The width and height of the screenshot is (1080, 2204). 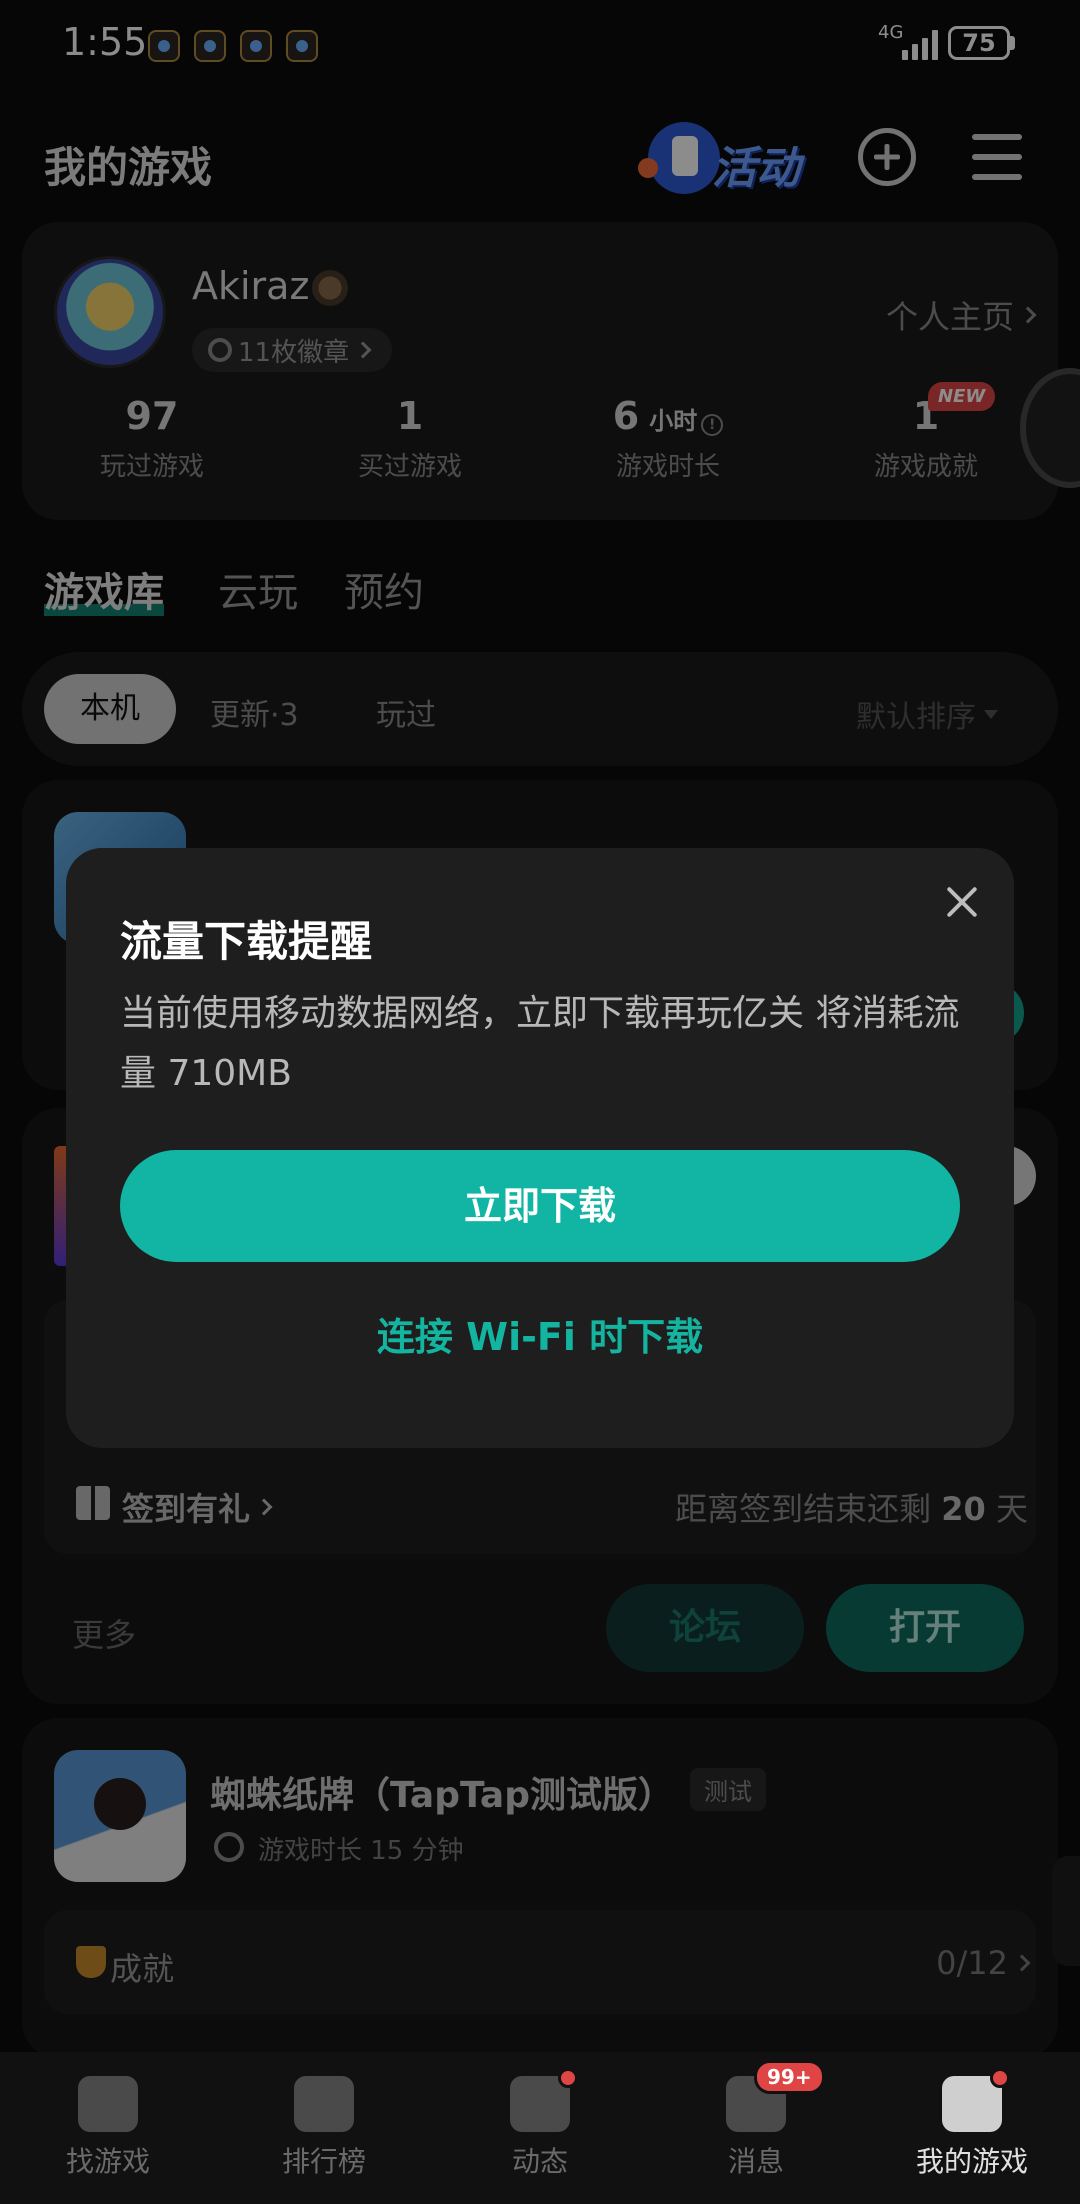 I want to click on nav-messages: 99+ 消息, so click(x=756, y=2120).